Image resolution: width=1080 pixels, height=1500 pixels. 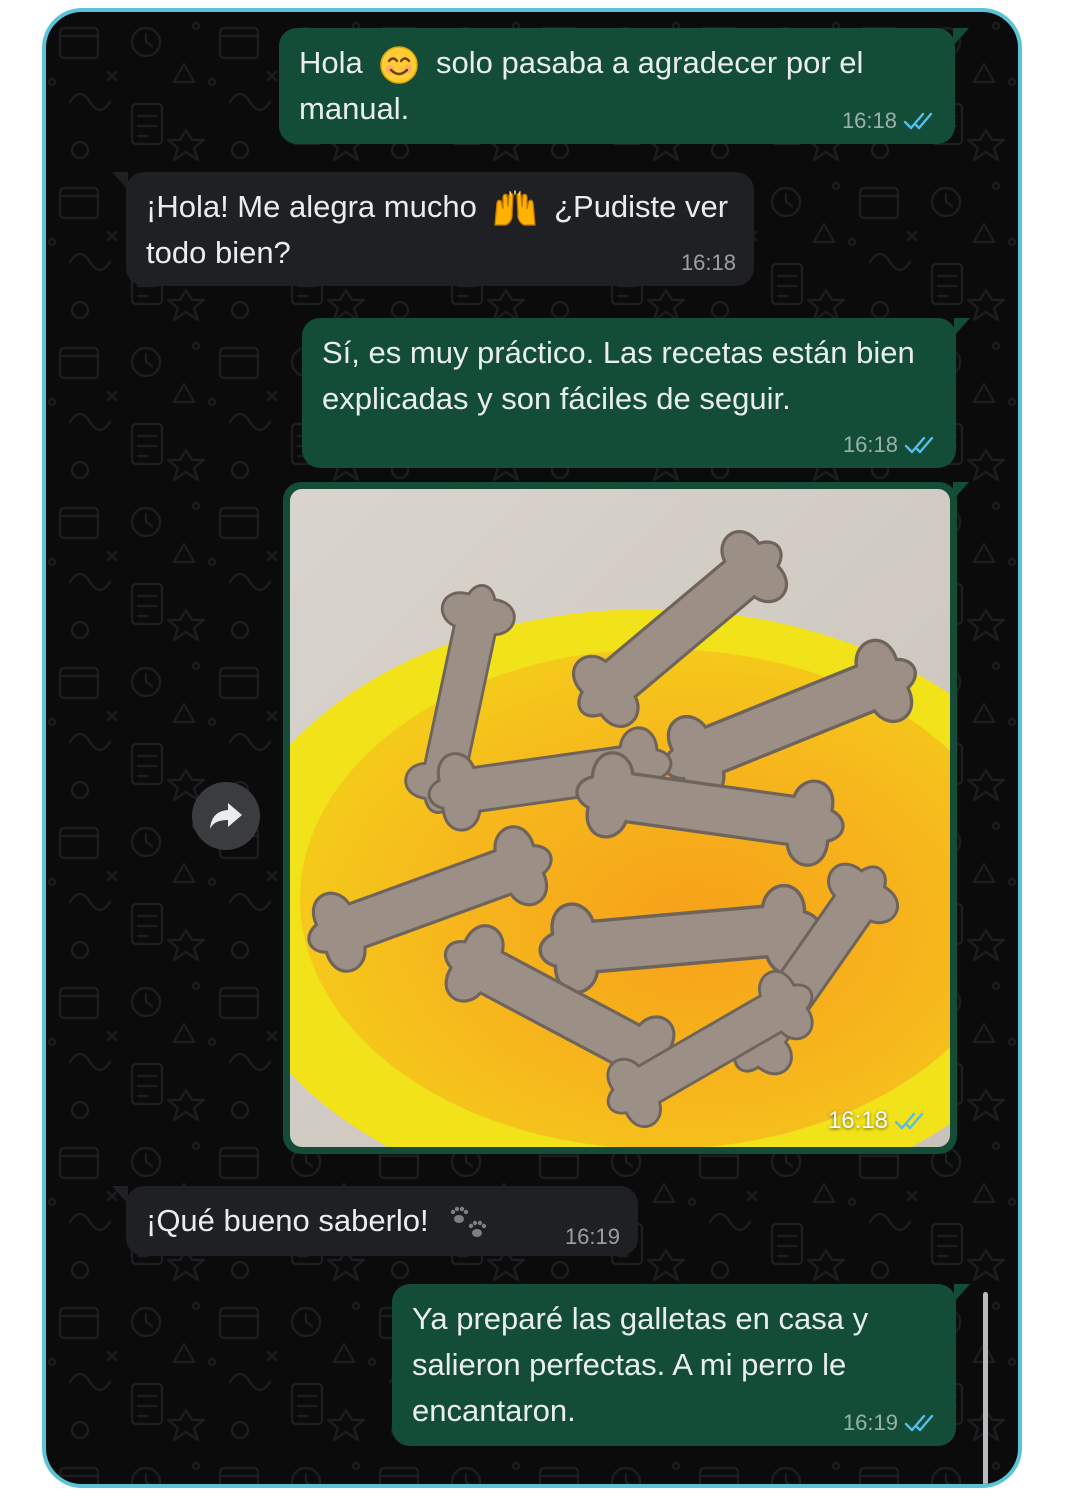 What do you see at coordinates (985, 1388) in the screenshot?
I see `scrollbar` at bounding box center [985, 1388].